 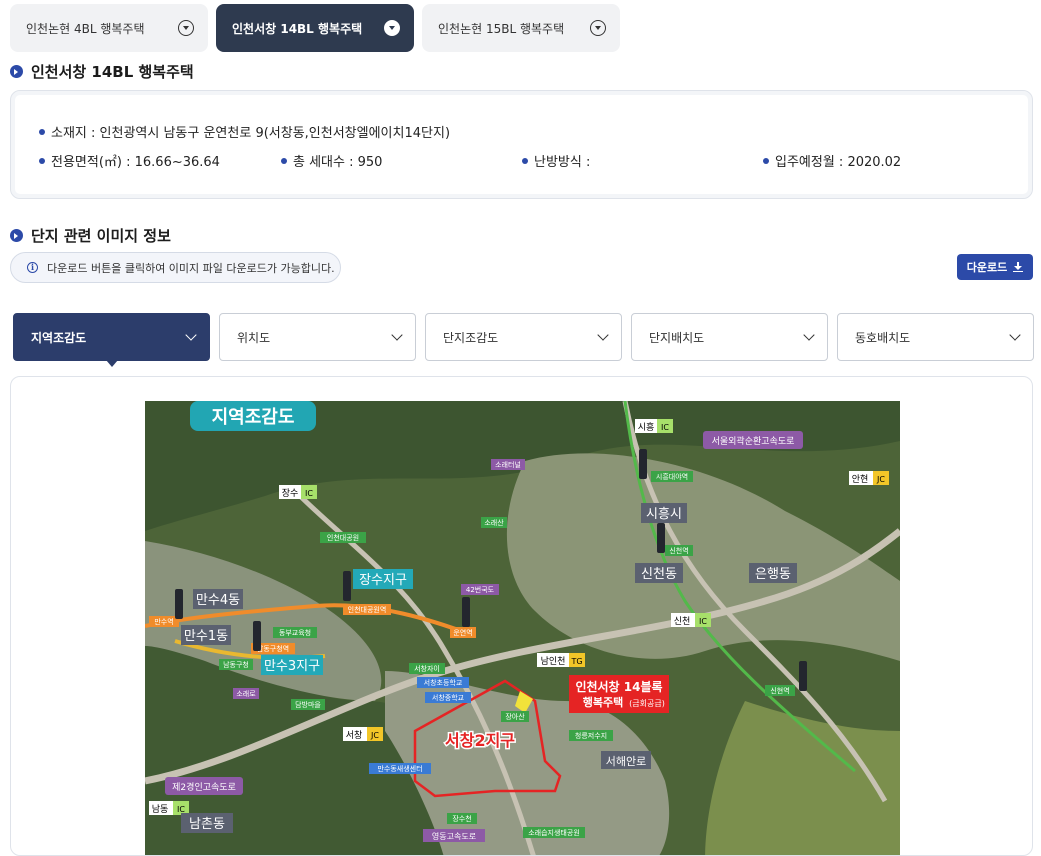 What do you see at coordinates (251, 133) in the screenshot?
I see `info-address-text: 소재지 : 인천광역시 남동구 운연천로 9(서창동,인천서창엘에이치14단지)` at bounding box center [251, 133].